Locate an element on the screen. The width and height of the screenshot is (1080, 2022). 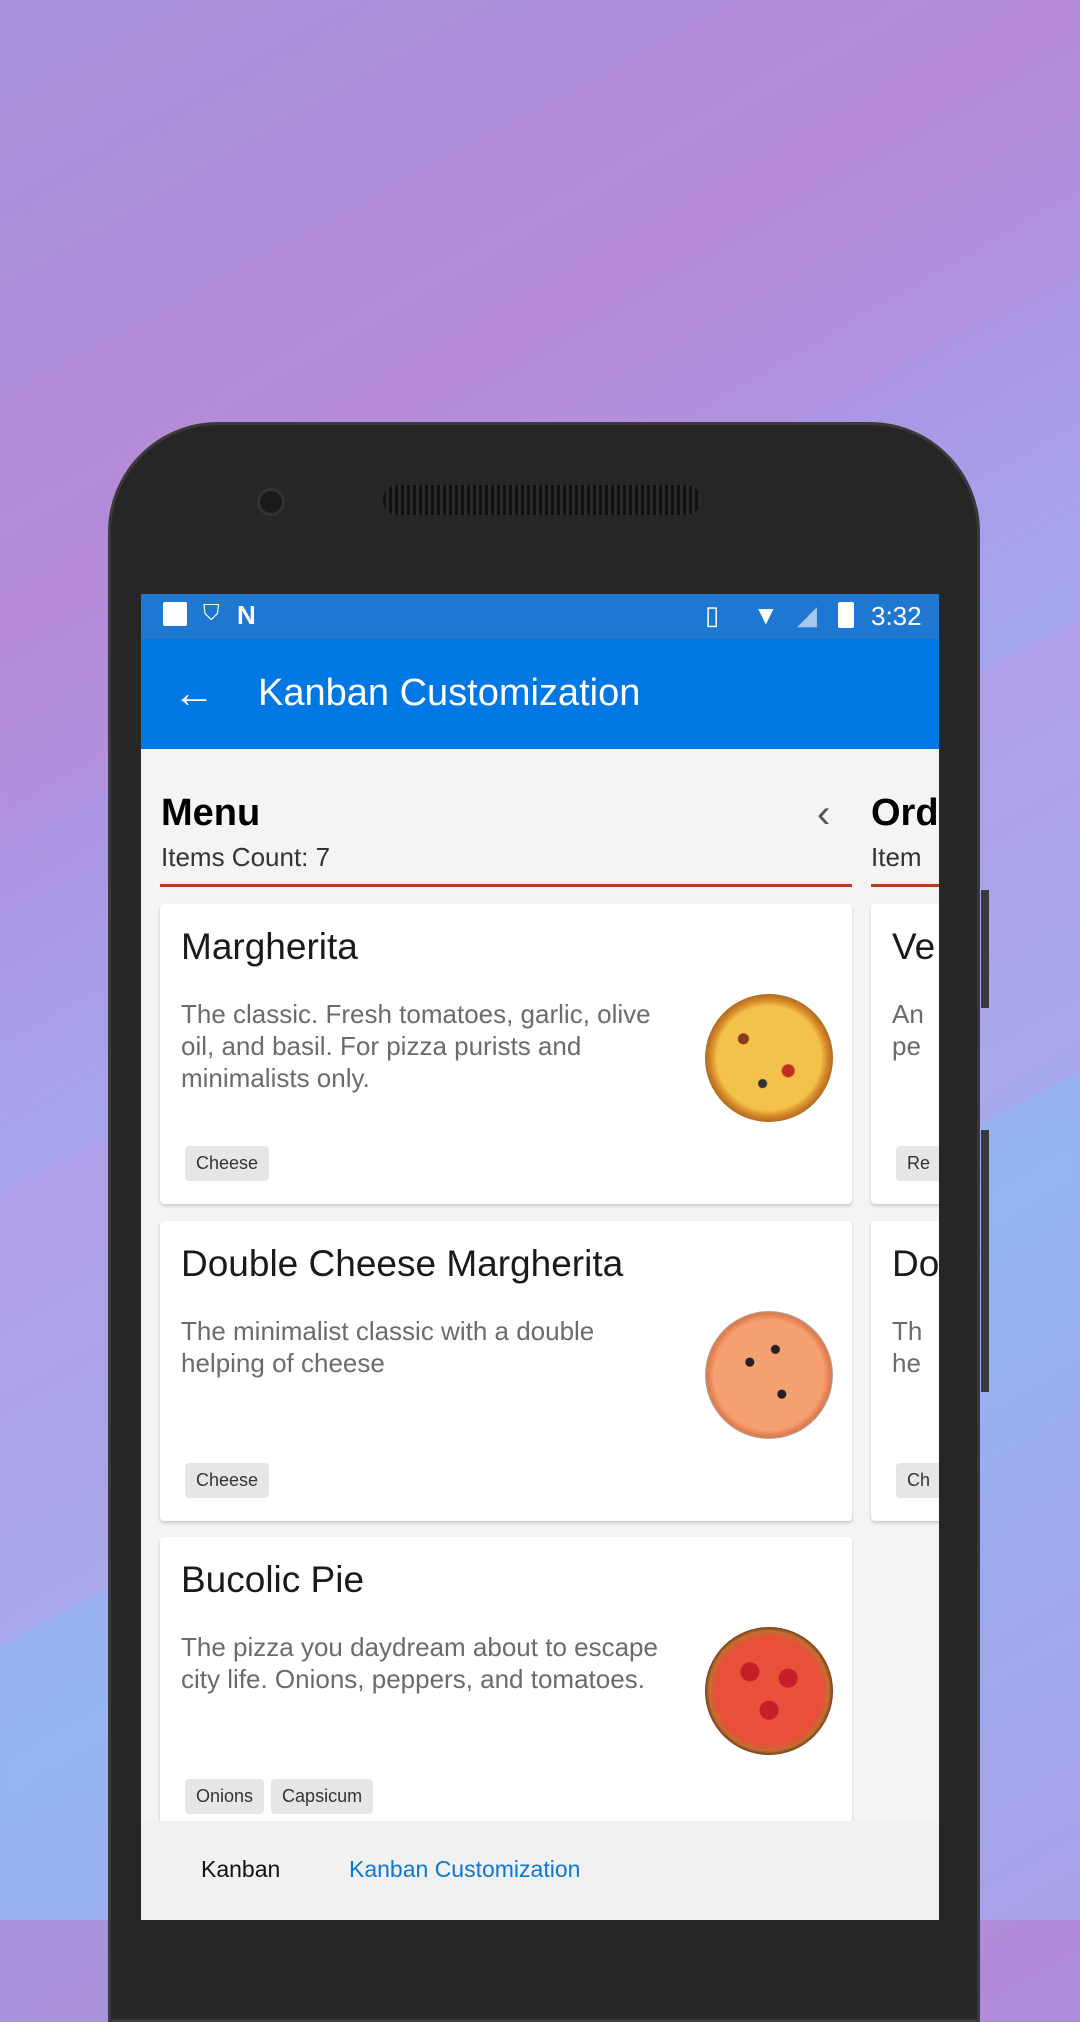
tab-kanban-customization: Kanban Customization is located at coordinates (464, 1869).